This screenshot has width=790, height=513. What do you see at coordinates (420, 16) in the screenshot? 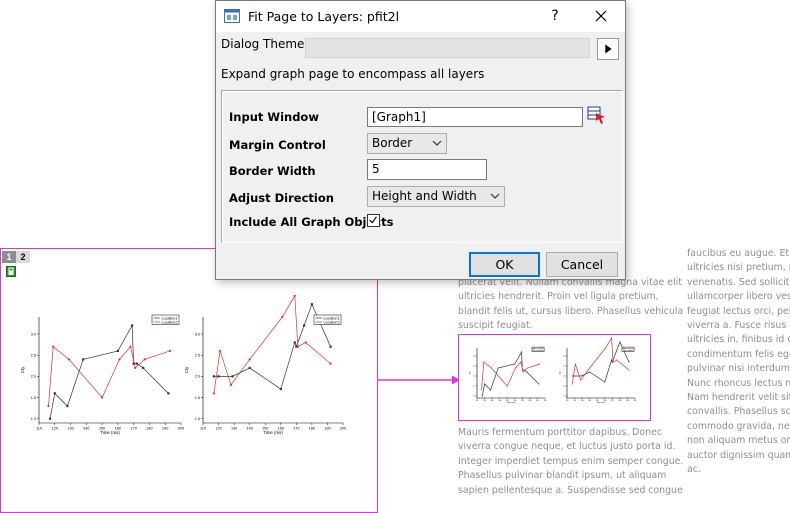
I see `dialog-titlebar: Fit Page to Layers: pfit2l ?` at bounding box center [420, 16].